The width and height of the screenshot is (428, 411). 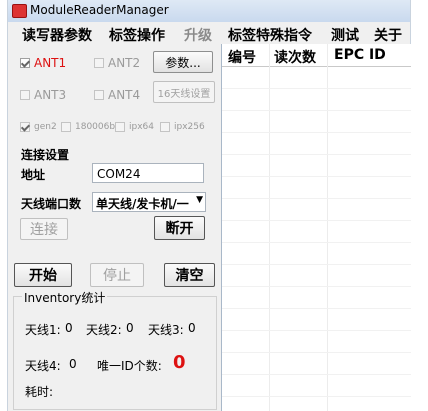 What do you see at coordinates (50, 63) in the screenshot?
I see `ant1-label: ANT1` at bounding box center [50, 63].